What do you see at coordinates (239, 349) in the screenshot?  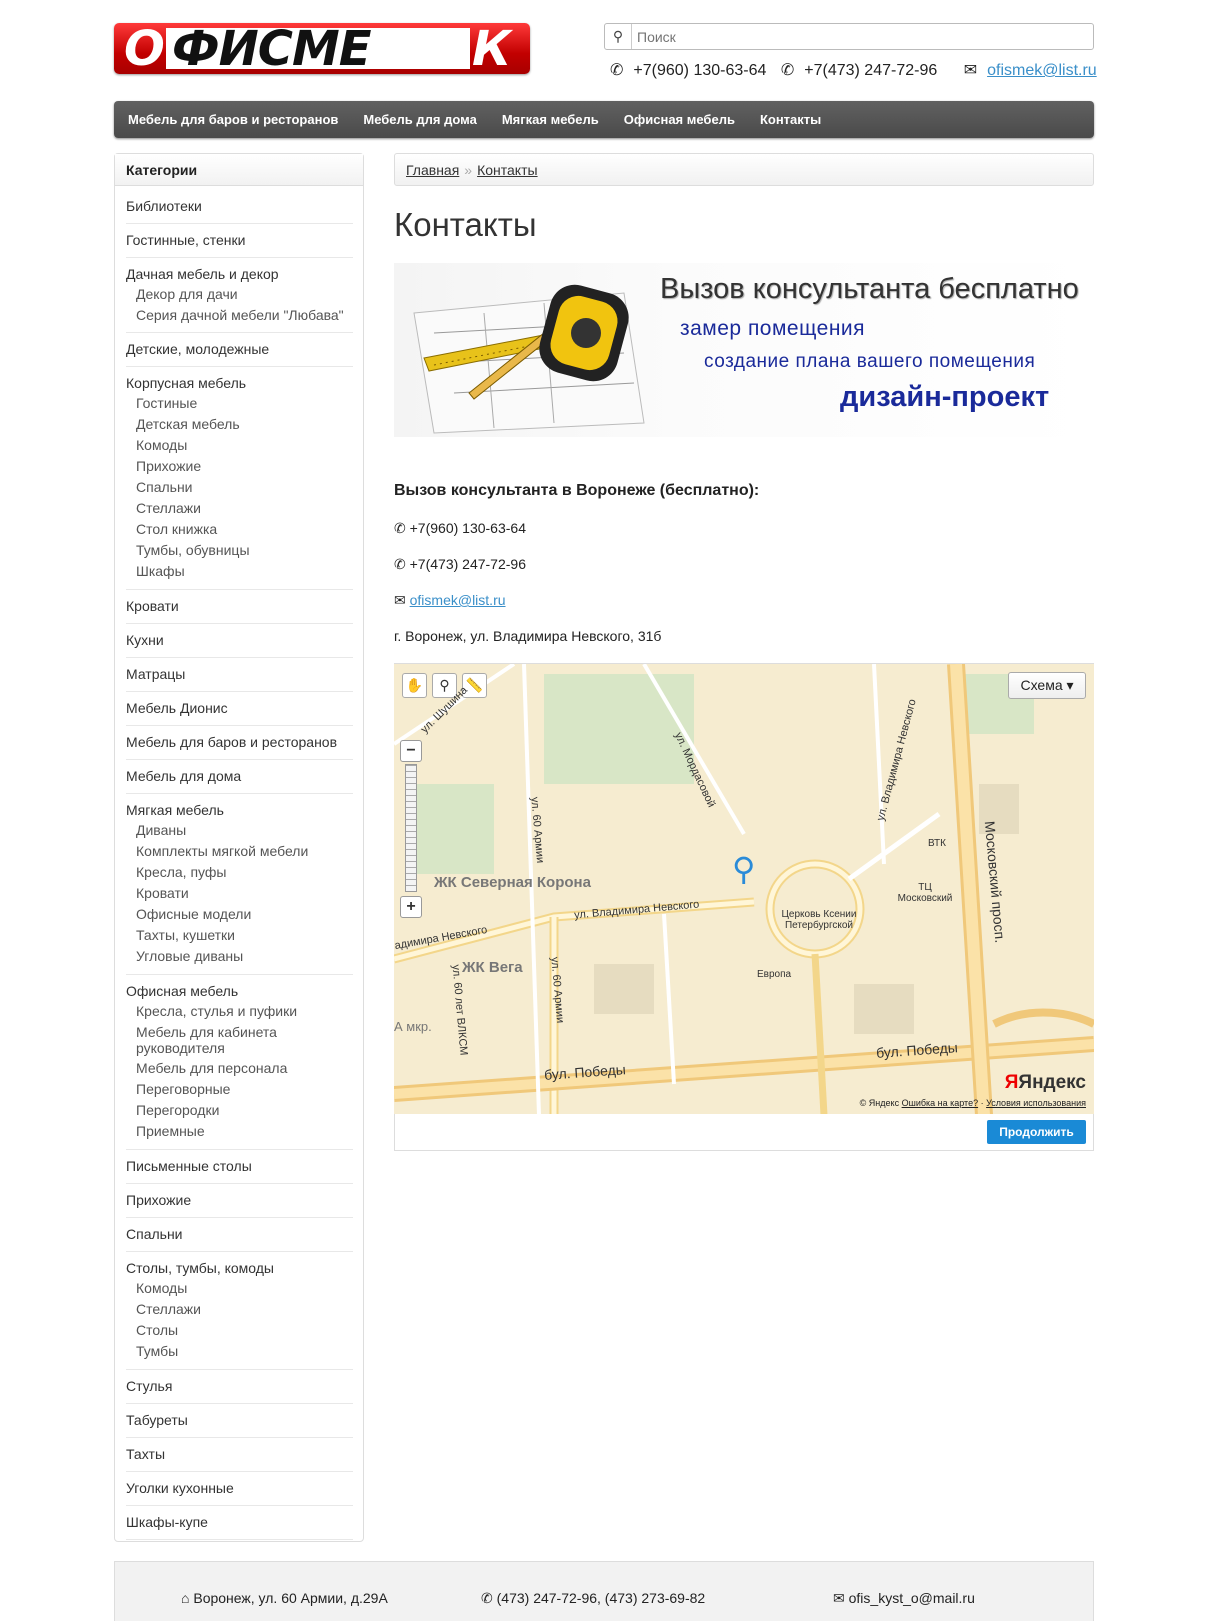 I see `sidebar-category-link: Детские, молодежные` at bounding box center [239, 349].